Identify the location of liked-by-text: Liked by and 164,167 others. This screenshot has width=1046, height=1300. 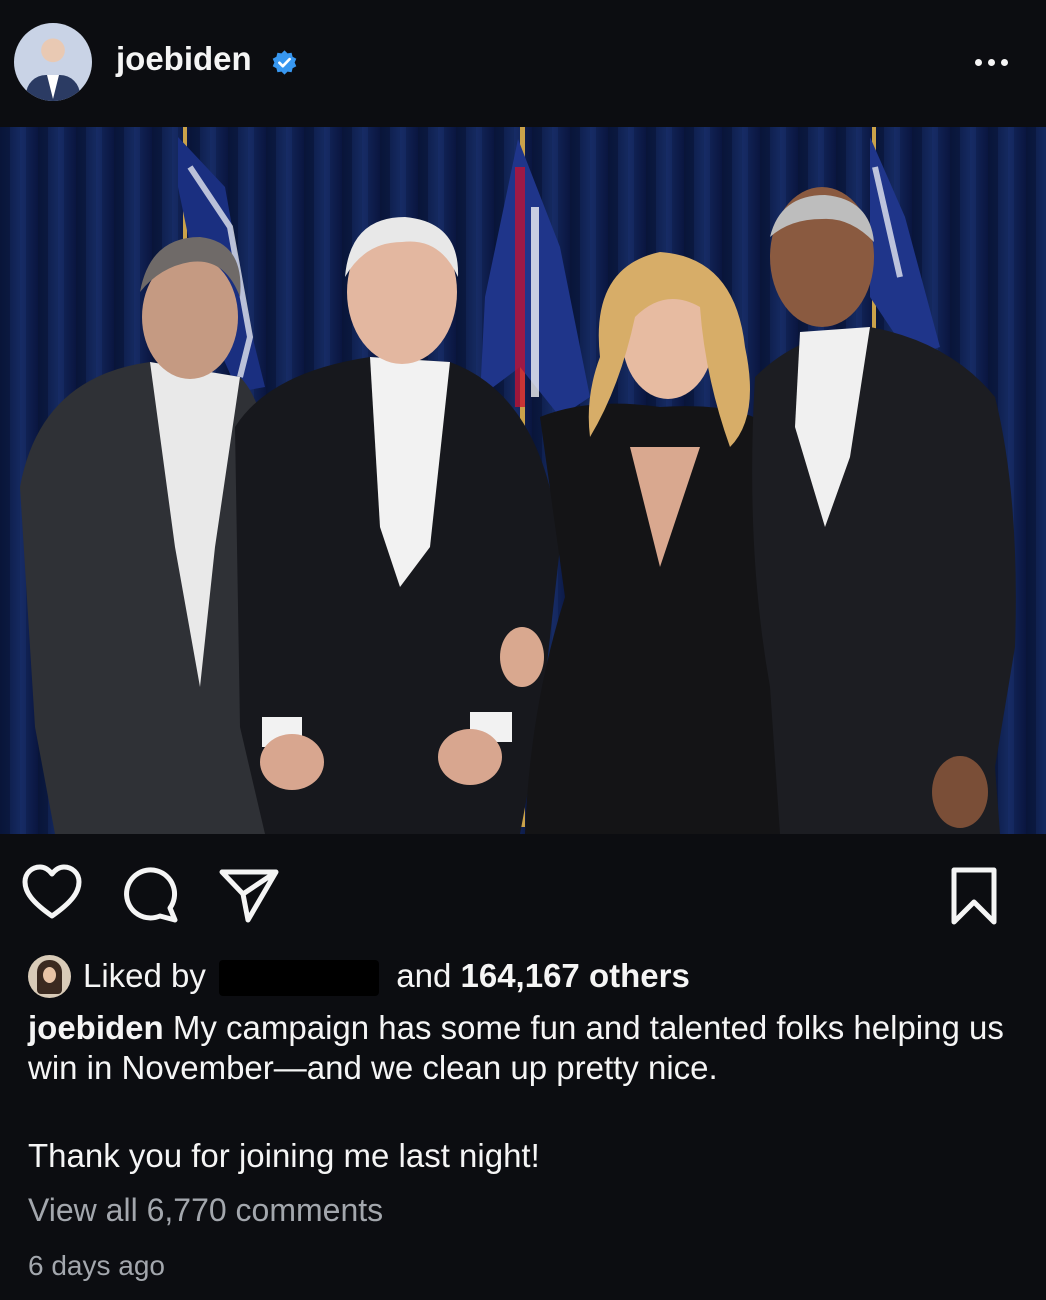
(386, 977).